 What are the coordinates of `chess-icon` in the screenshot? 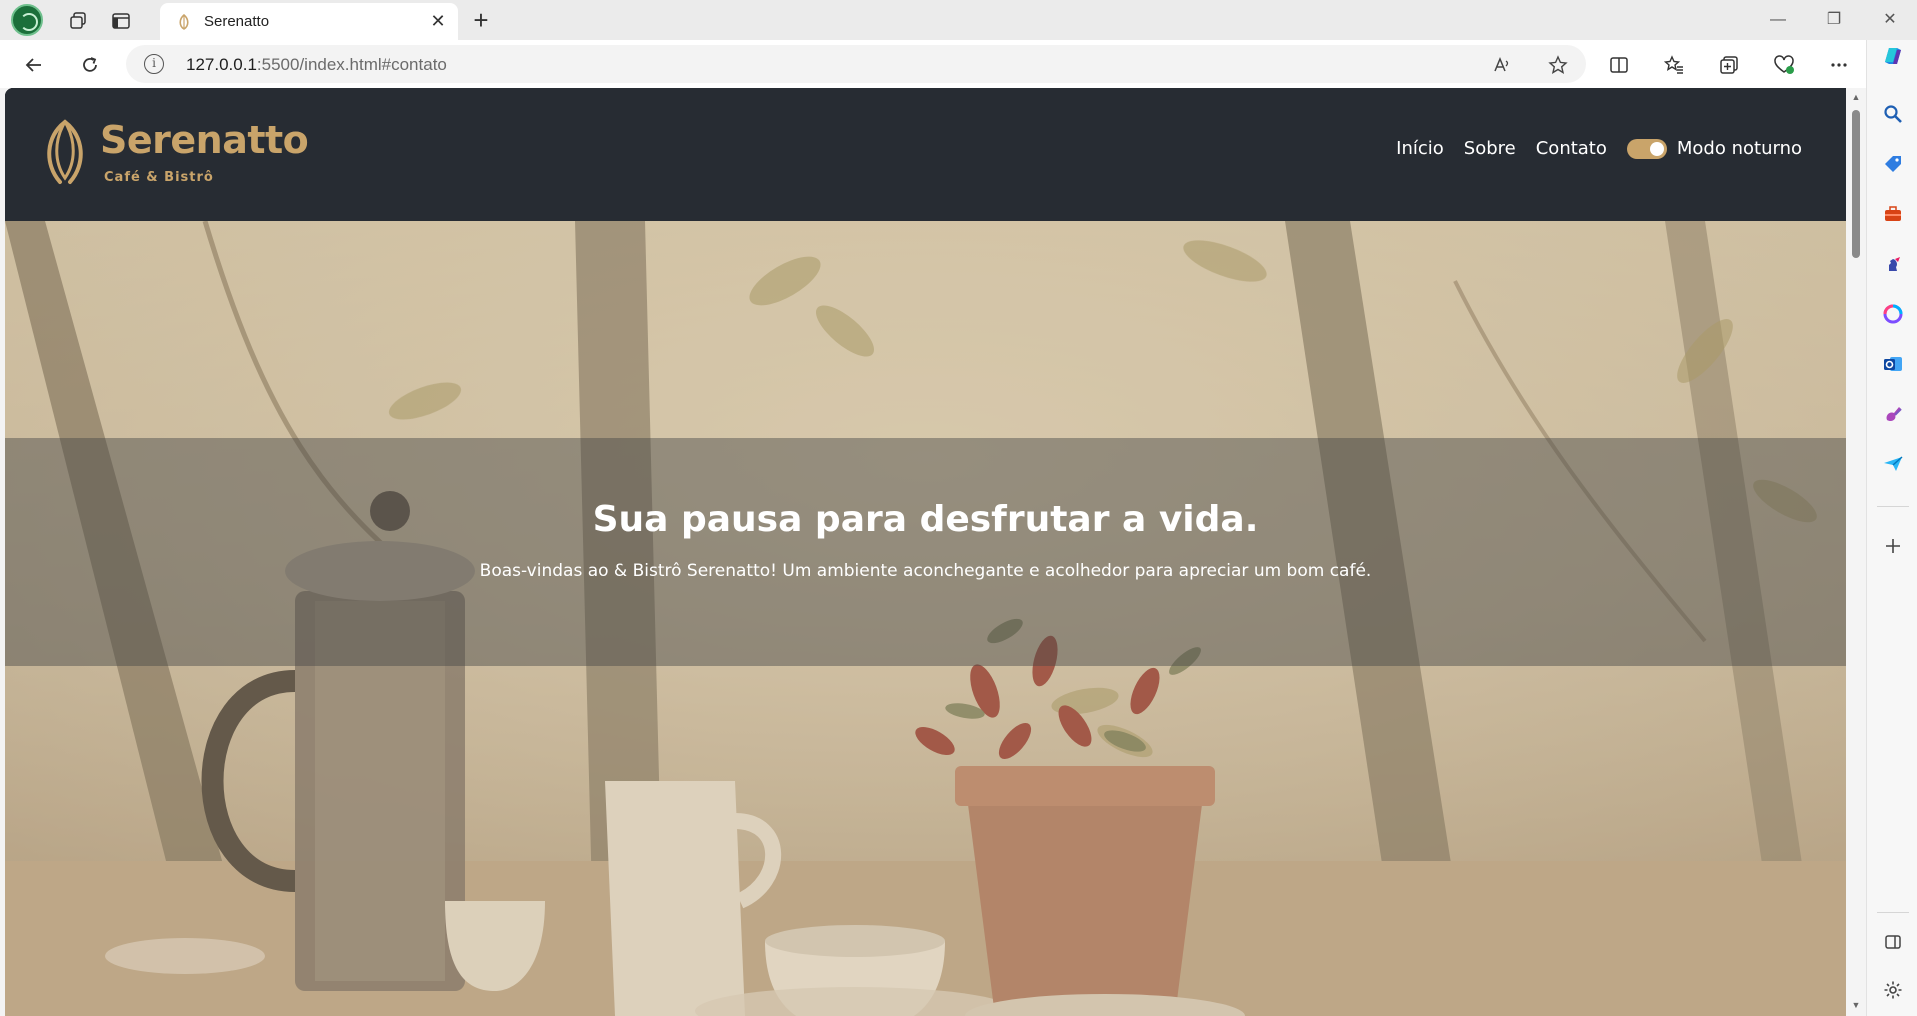 It's located at (1893, 264).